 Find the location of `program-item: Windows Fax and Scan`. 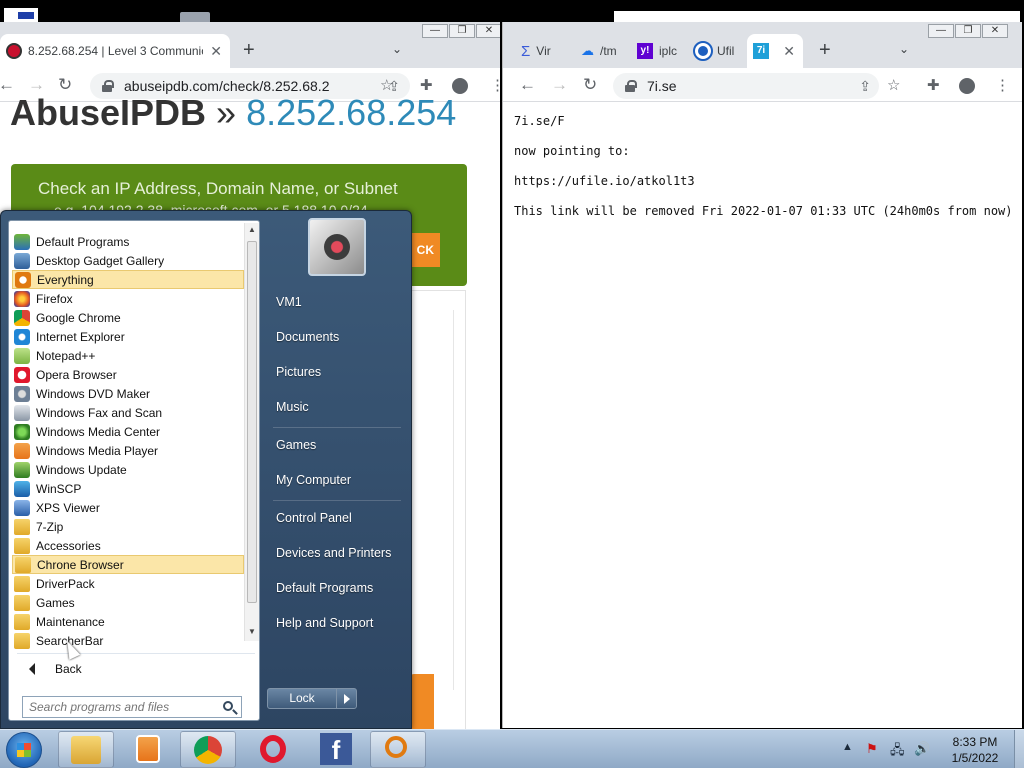

program-item: Windows Fax and Scan is located at coordinates (128, 412).